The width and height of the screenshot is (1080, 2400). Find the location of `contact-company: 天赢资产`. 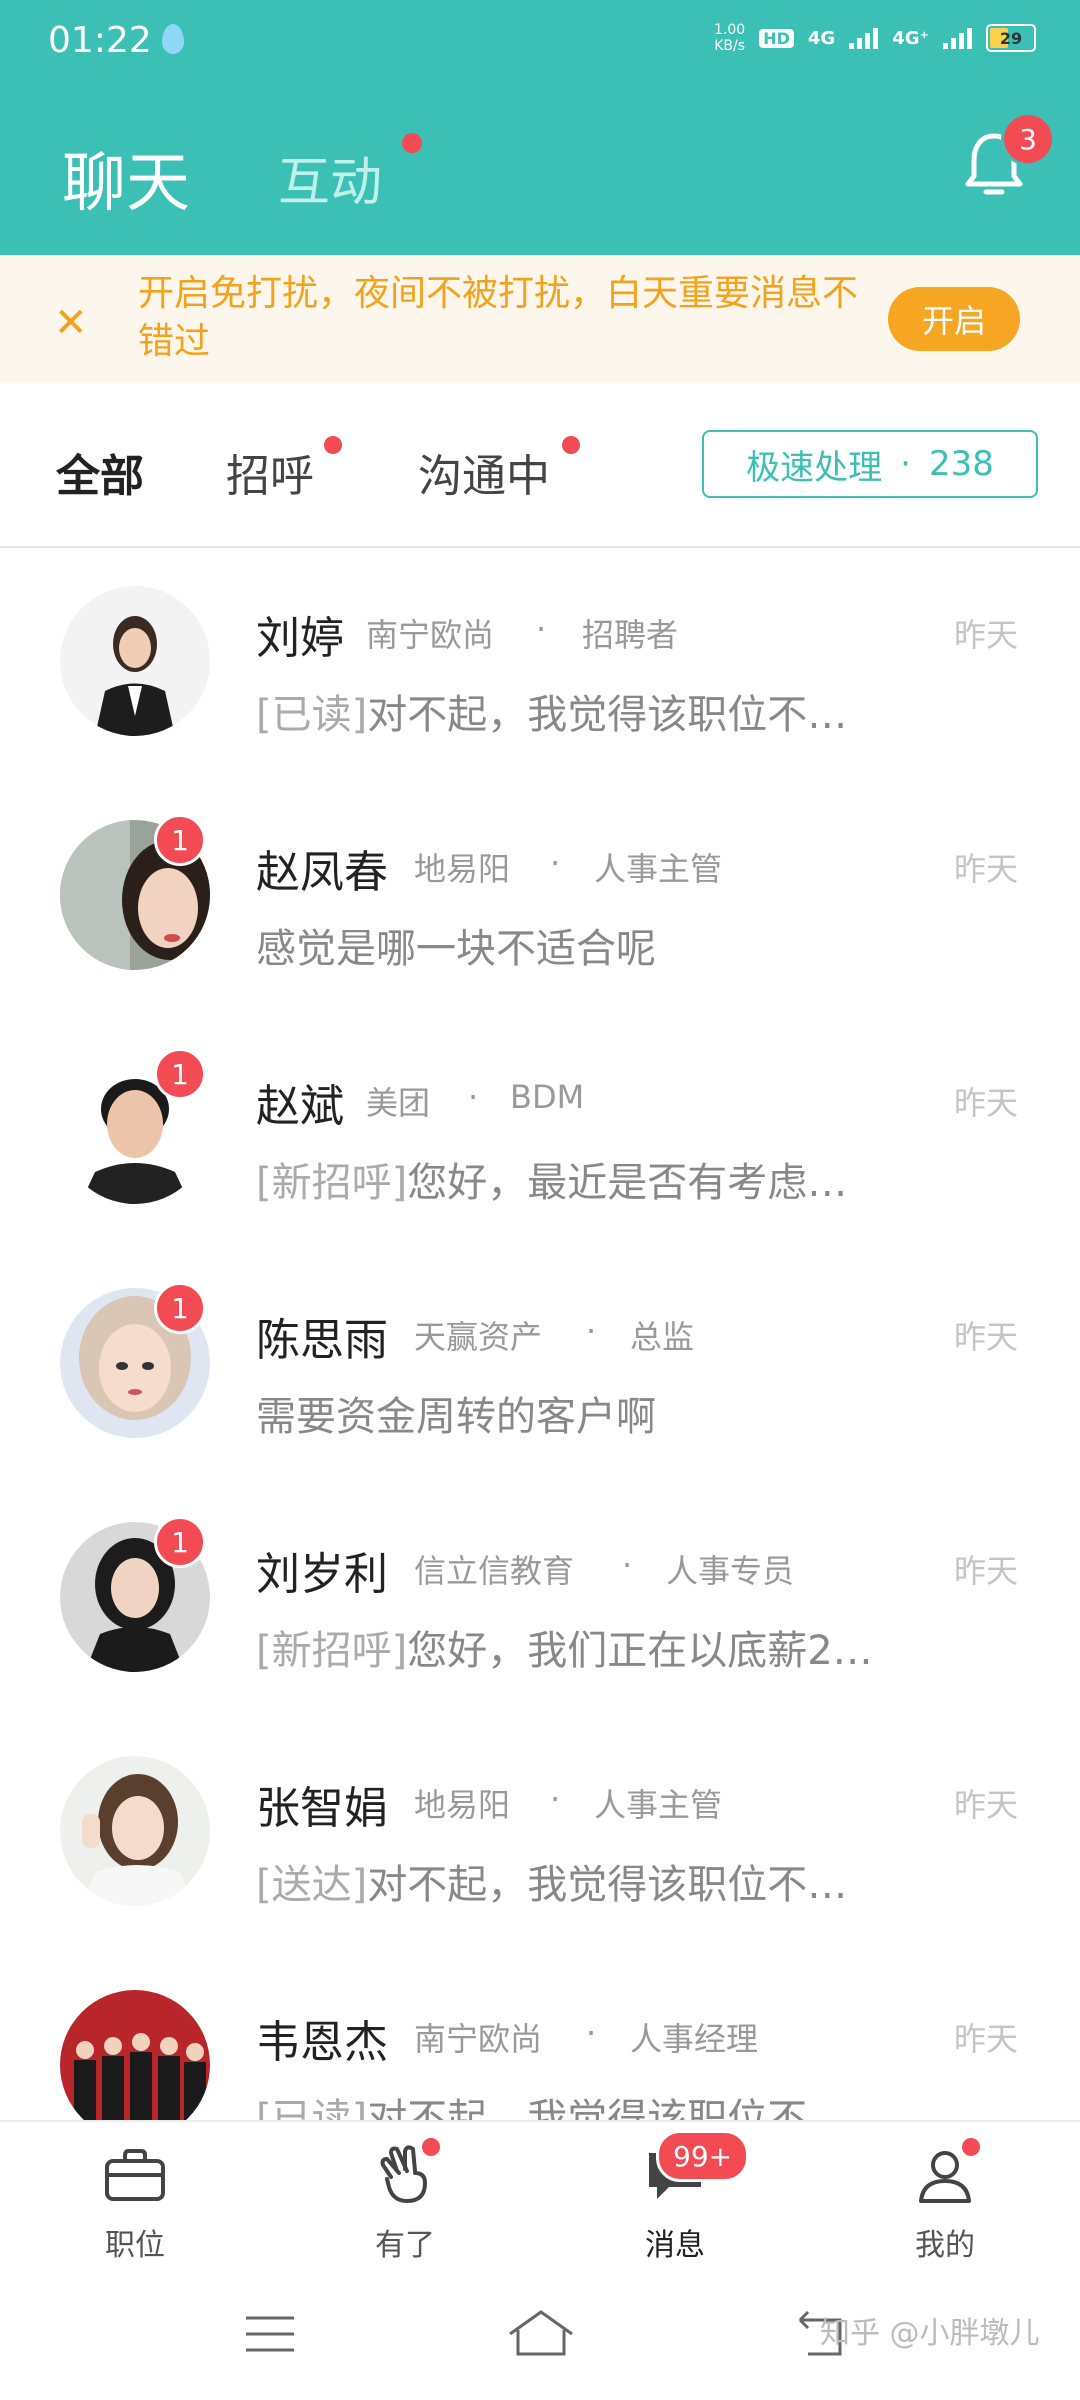

contact-company: 天赢资产 is located at coordinates (478, 1337).